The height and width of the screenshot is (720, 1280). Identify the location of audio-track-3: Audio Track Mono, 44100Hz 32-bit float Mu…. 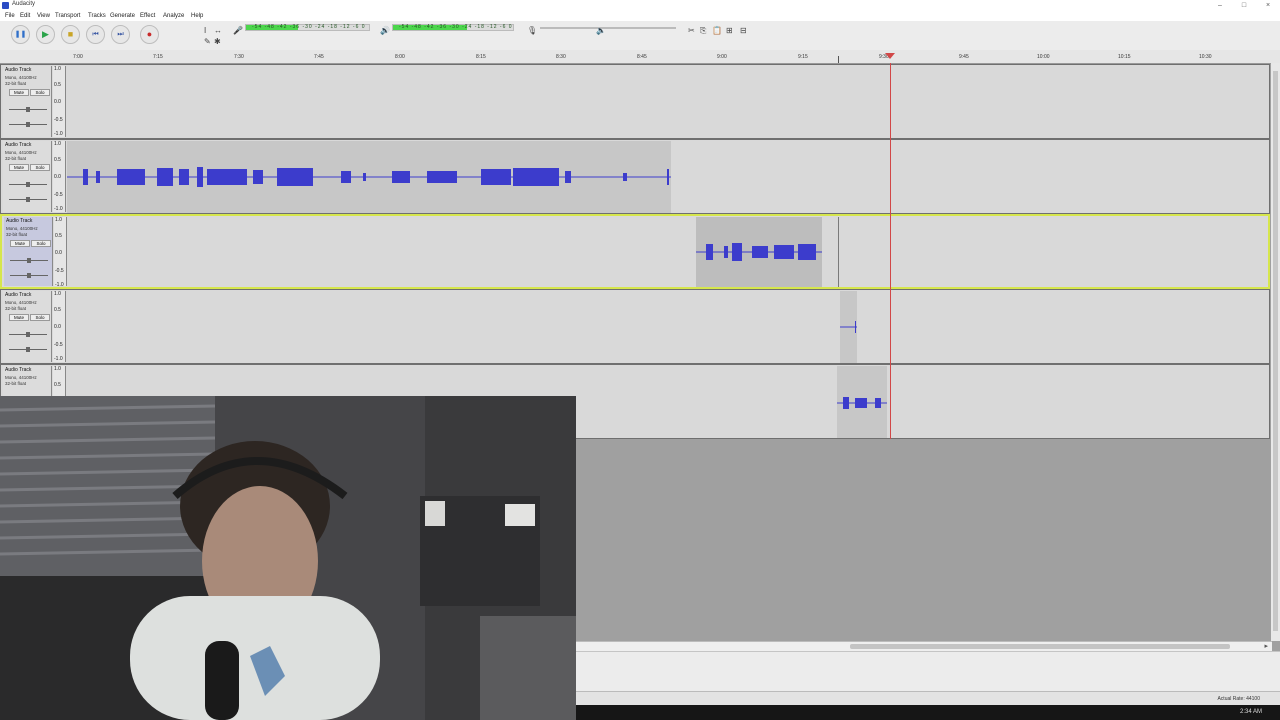
(635, 251).